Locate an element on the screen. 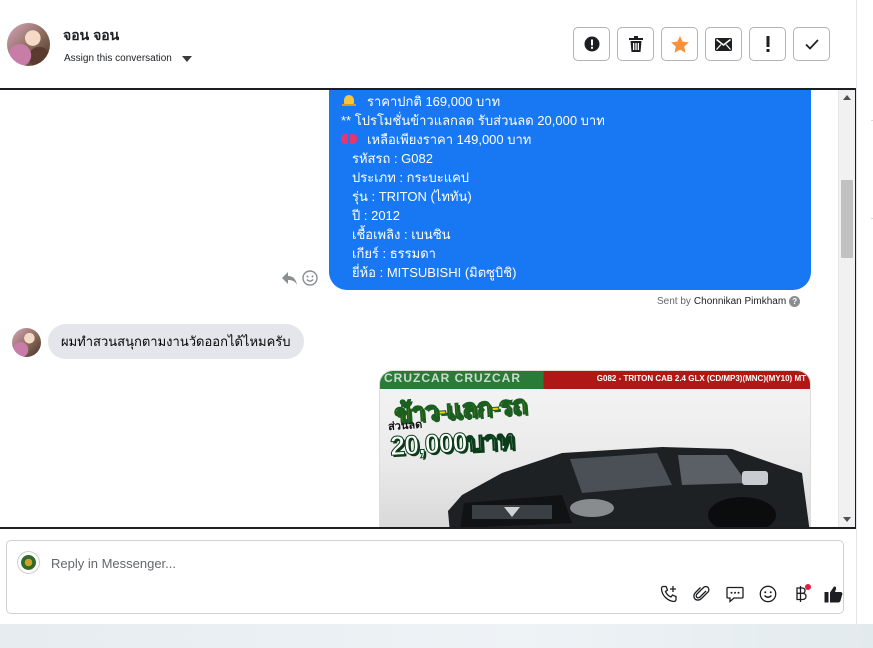 This screenshot has width=873, height=648. trash-icon is located at coordinates (635, 44).